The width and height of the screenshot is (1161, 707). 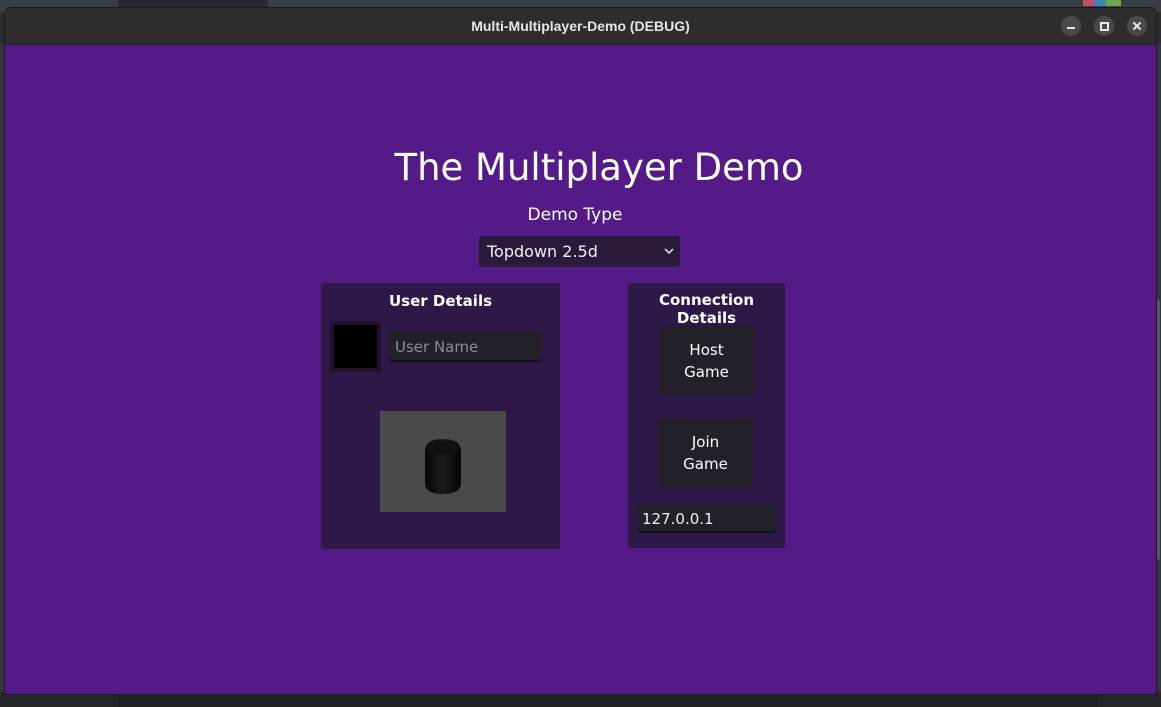 What do you see at coordinates (443, 466) in the screenshot?
I see `player-capsule-icon` at bounding box center [443, 466].